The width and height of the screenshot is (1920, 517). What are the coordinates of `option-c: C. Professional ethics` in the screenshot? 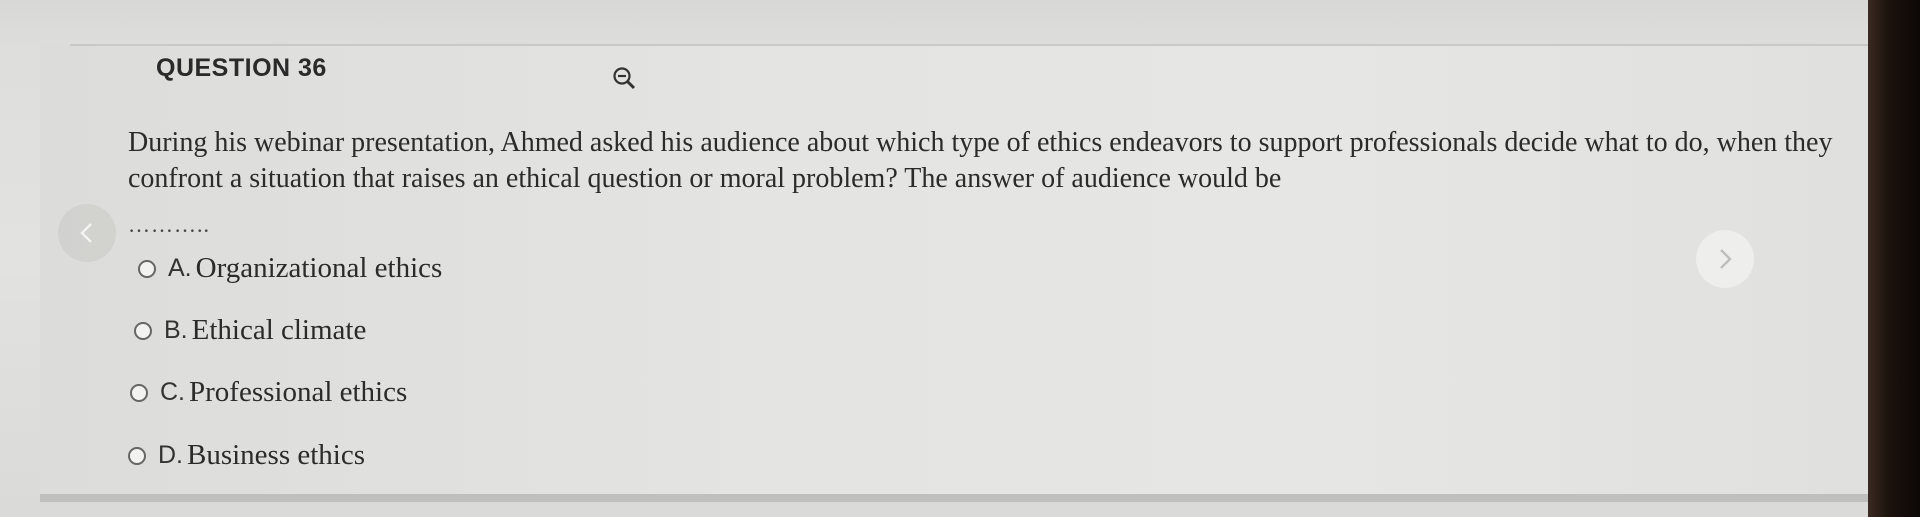 It's located at (268, 392).